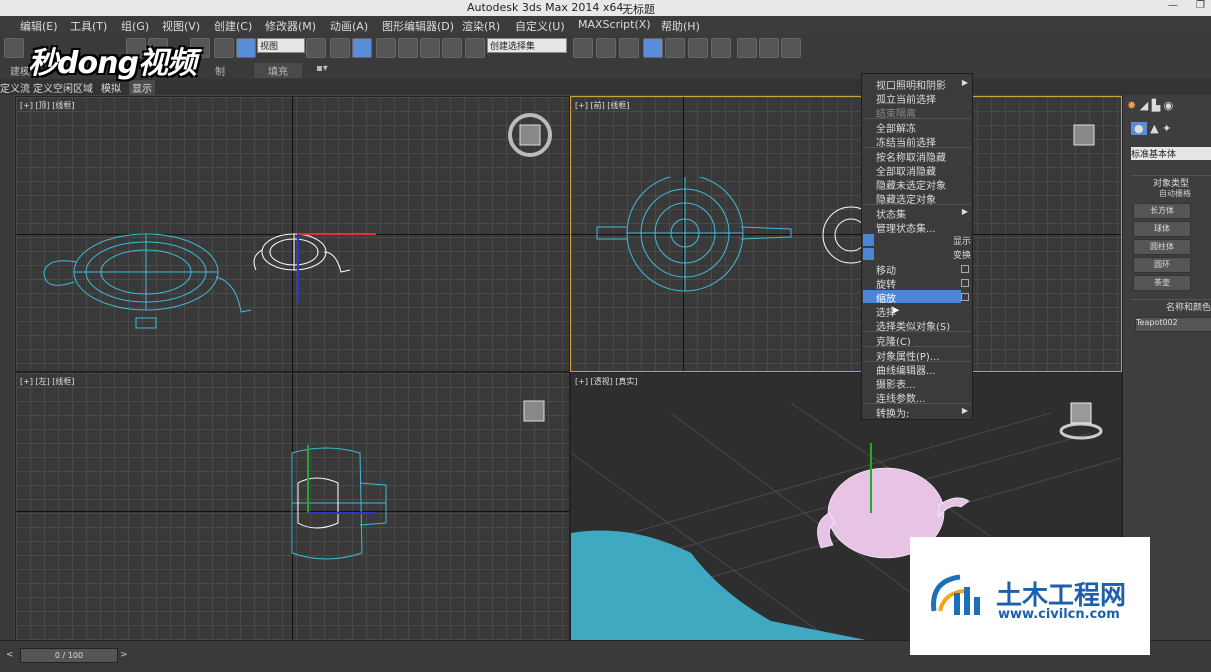 Image resolution: width=1211 pixels, height=672 pixels. Describe the element at coordinates (1162, 265) in the screenshot. I see `torus-button: 圆环` at that location.